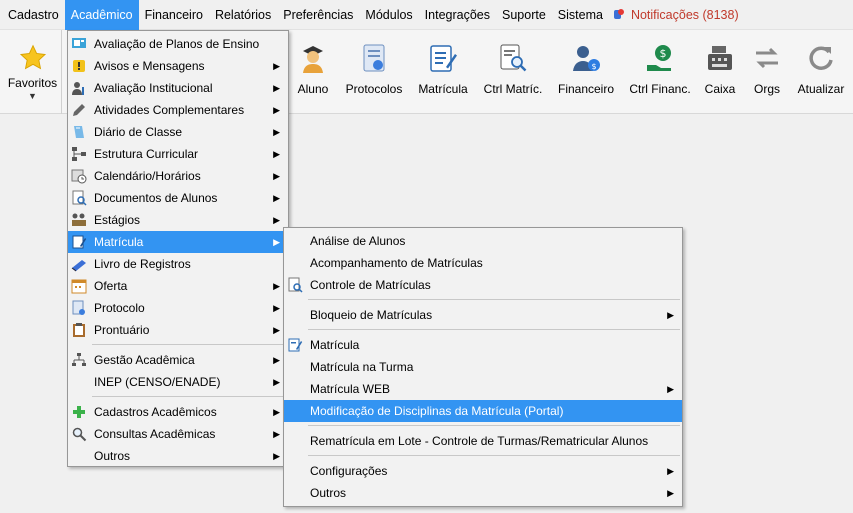  I want to click on toolbar-ctrl-matric-label: Ctrl Matríc., so click(513, 89).